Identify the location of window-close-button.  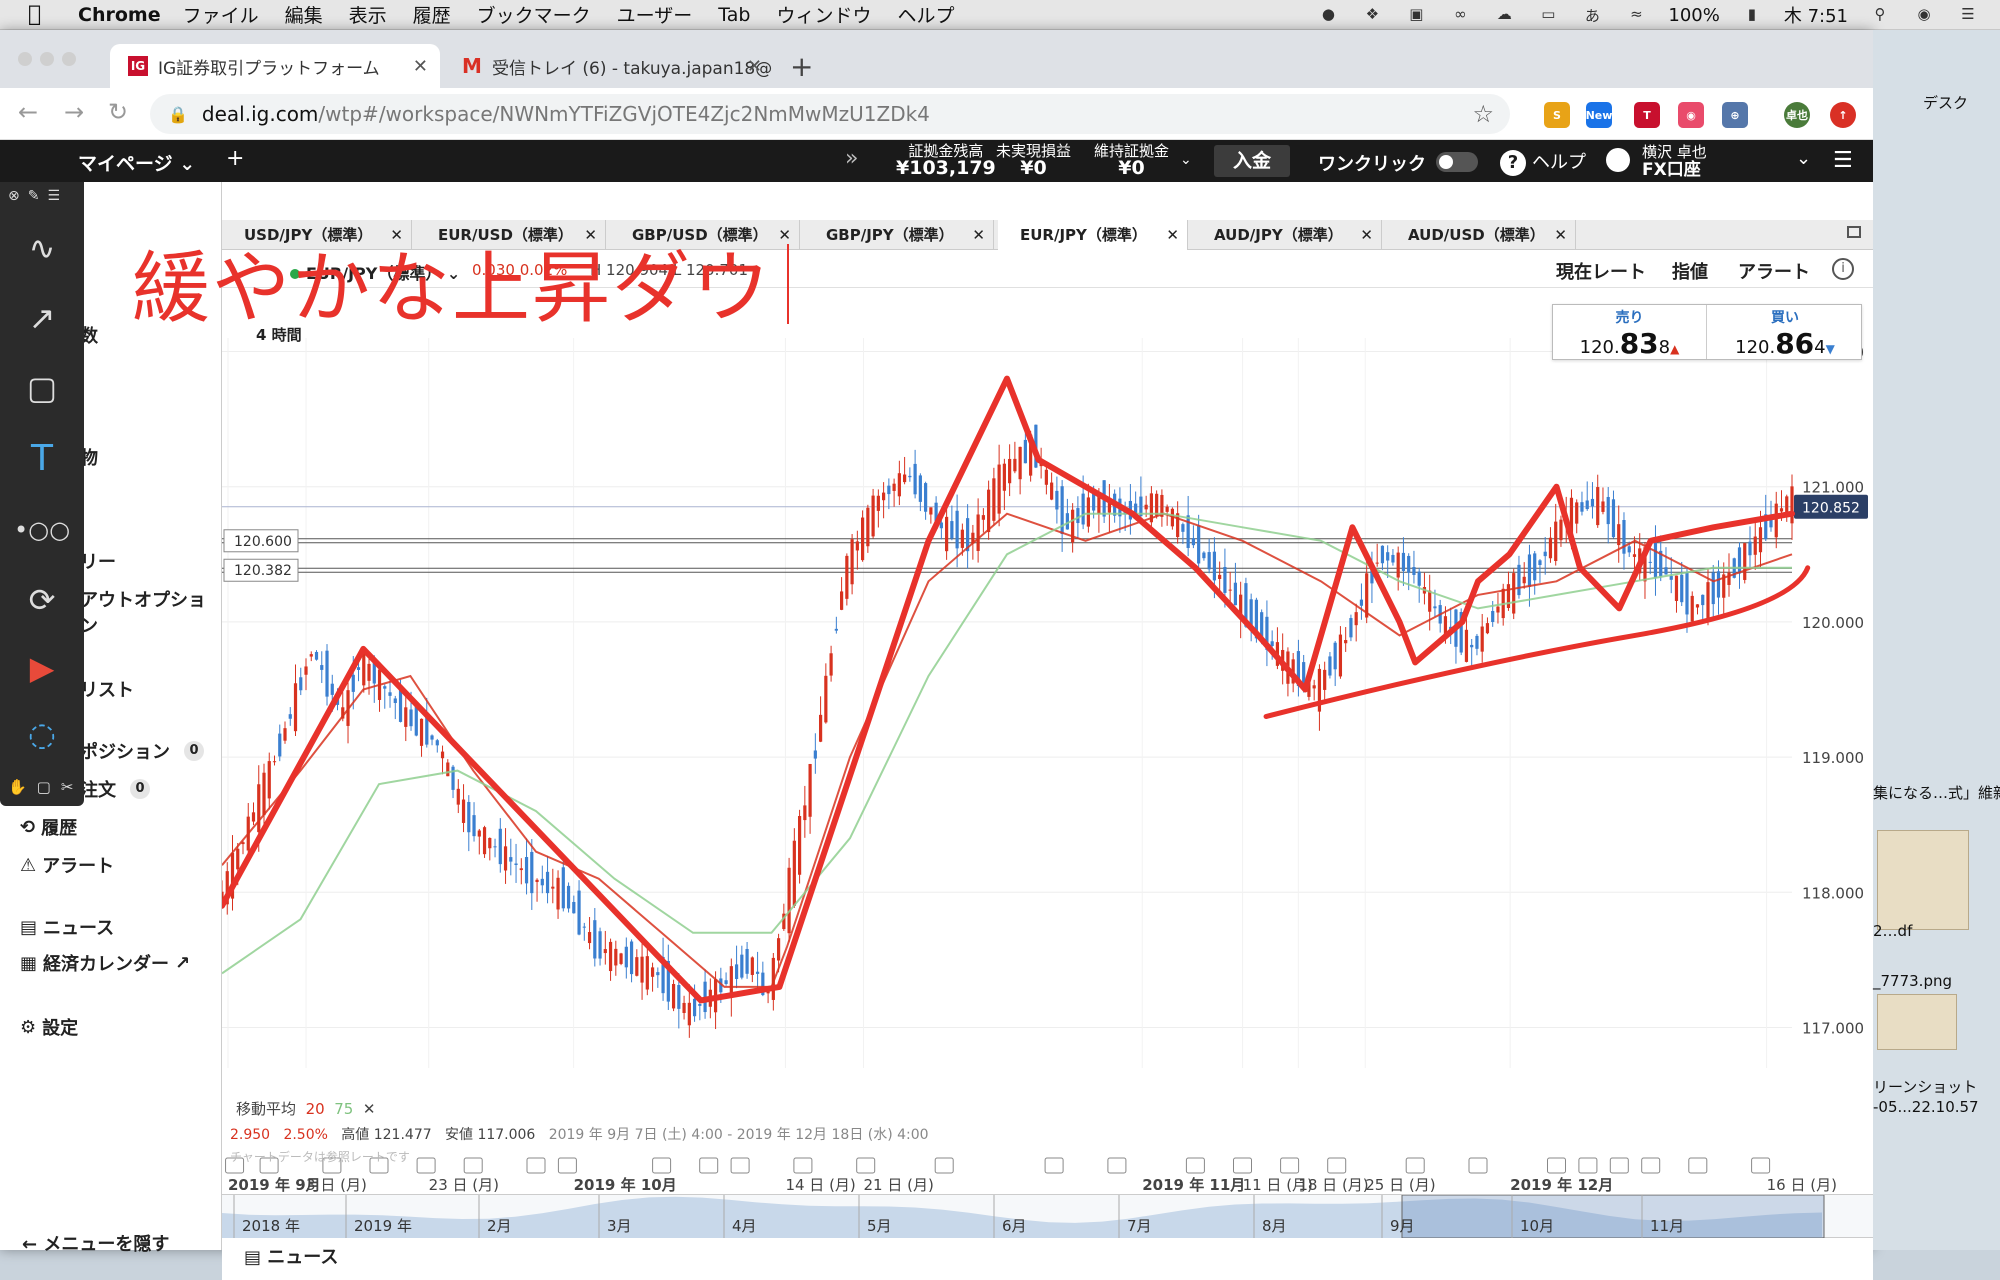
(25, 59).